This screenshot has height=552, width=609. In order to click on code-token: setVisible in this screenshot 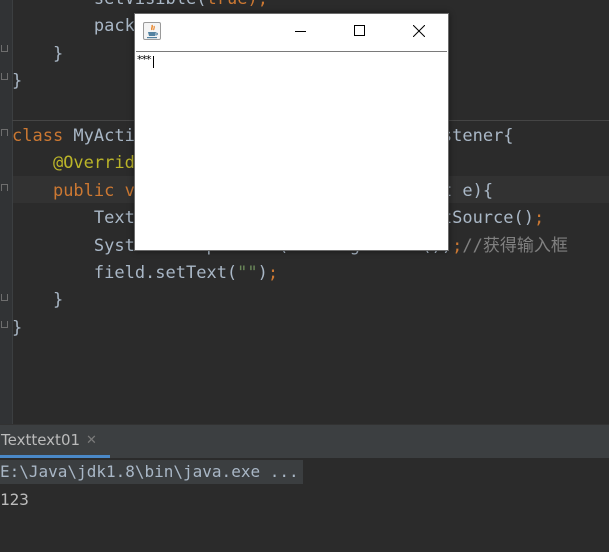, I will do `click(145, 4)`.